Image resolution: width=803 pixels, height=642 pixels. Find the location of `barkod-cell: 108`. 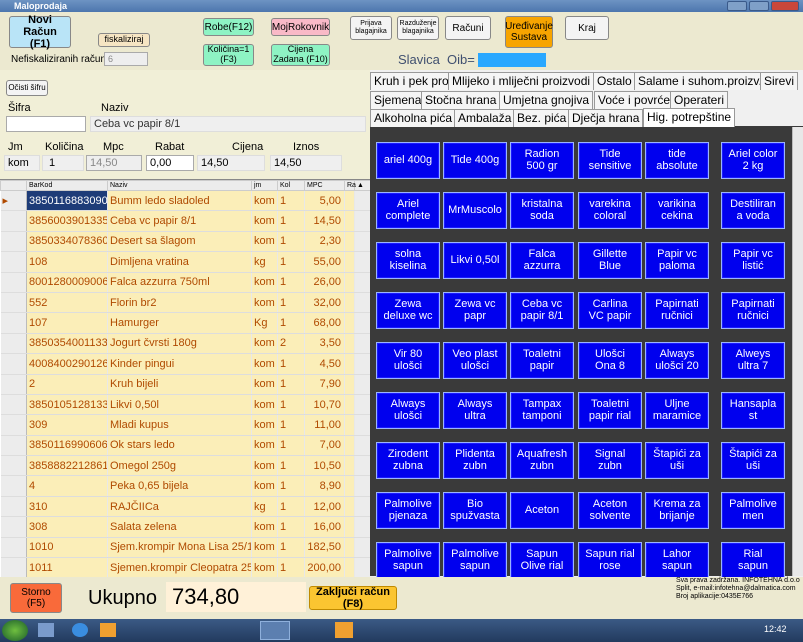

barkod-cell: 108 is located at coordinates (67, 262).